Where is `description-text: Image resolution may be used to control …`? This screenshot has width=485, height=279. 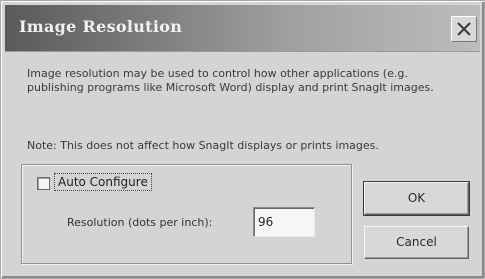 description-text: Image resolution may be used to control … is located at coordinates (230, 80).